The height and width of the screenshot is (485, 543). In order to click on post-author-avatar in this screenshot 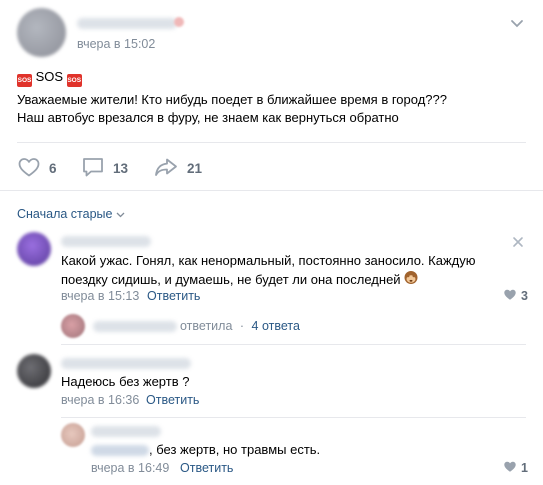, I will do `click(41, 32)`.